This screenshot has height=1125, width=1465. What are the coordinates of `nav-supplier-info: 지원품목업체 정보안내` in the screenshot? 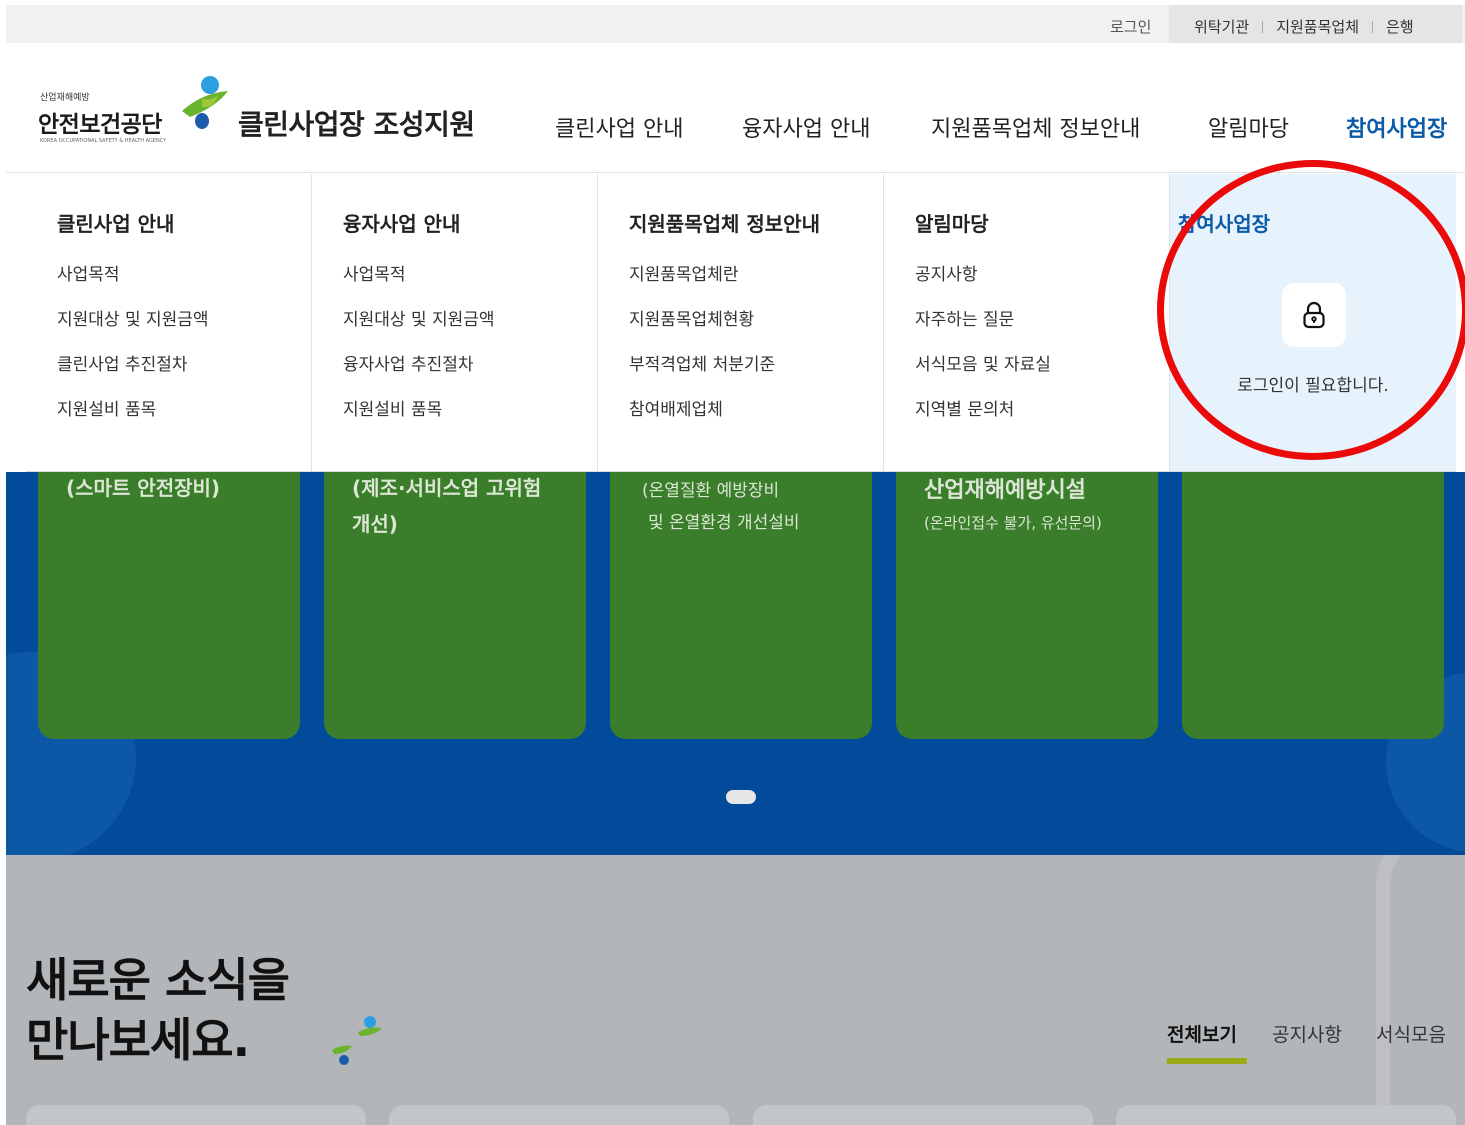 It's located at (1035, 127).